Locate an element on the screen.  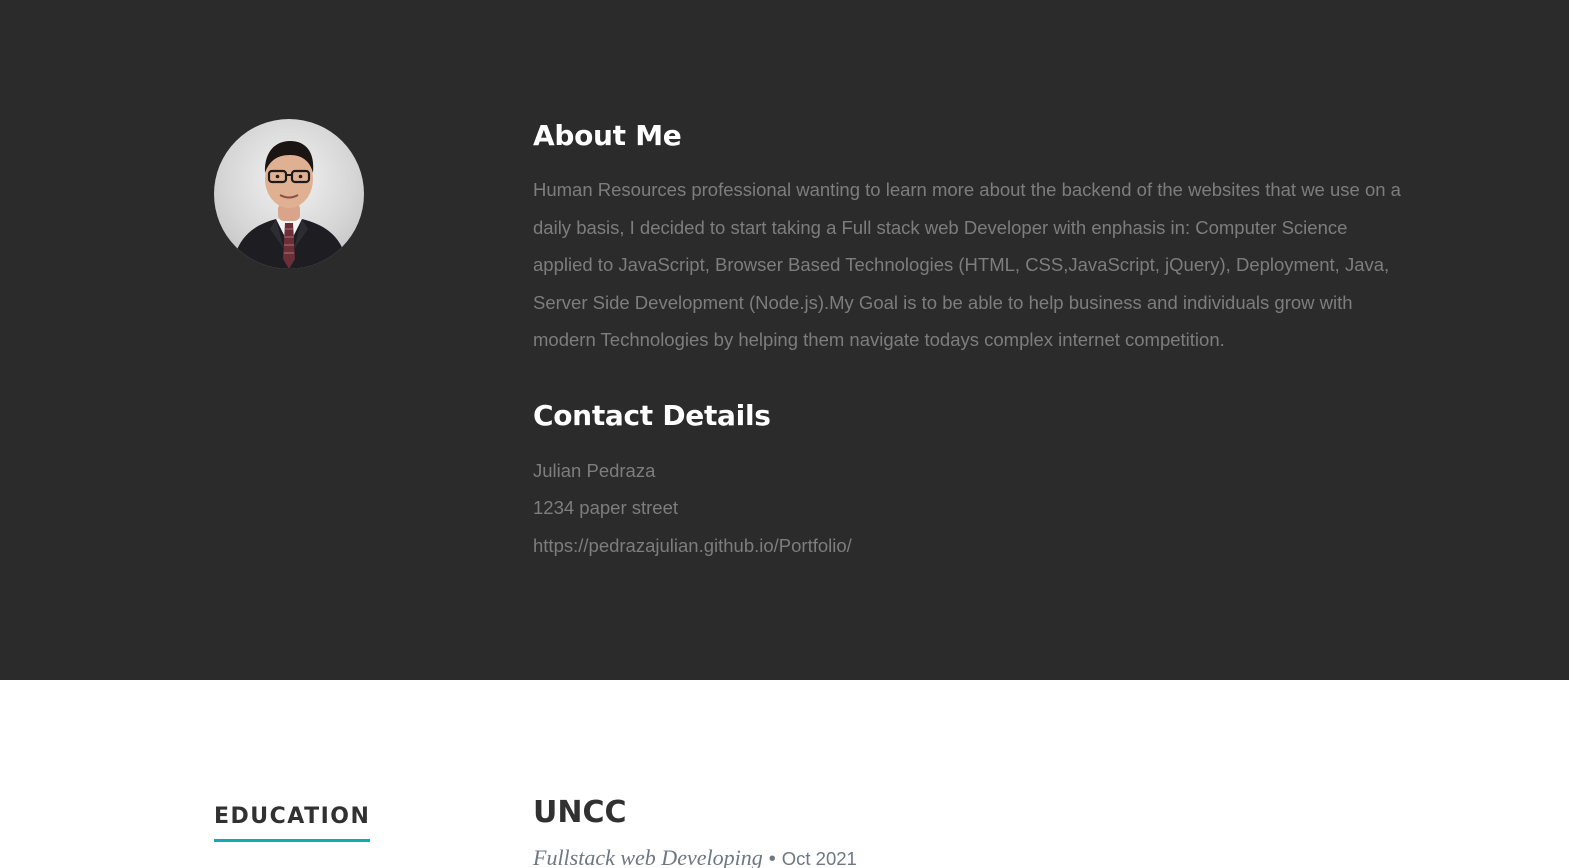
education-date: Oct 2021 is located at coordinates (819, 858).